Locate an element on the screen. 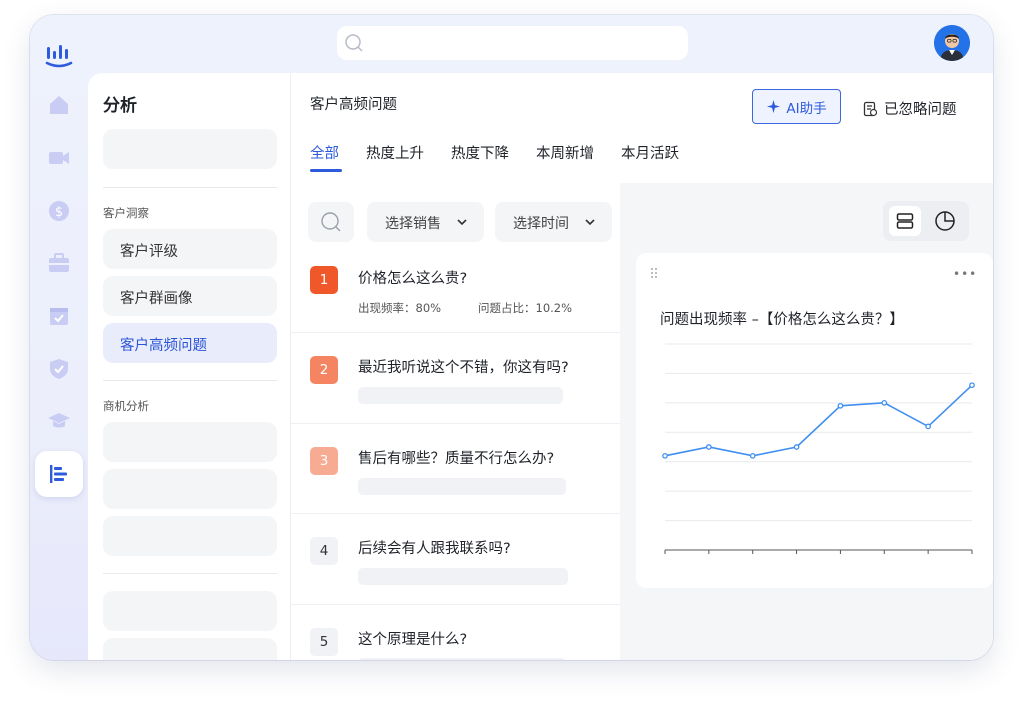 The image size is (1024, 705). section-label-opportunity-analysis: 商机分析 is located at coordinates (126, 406).